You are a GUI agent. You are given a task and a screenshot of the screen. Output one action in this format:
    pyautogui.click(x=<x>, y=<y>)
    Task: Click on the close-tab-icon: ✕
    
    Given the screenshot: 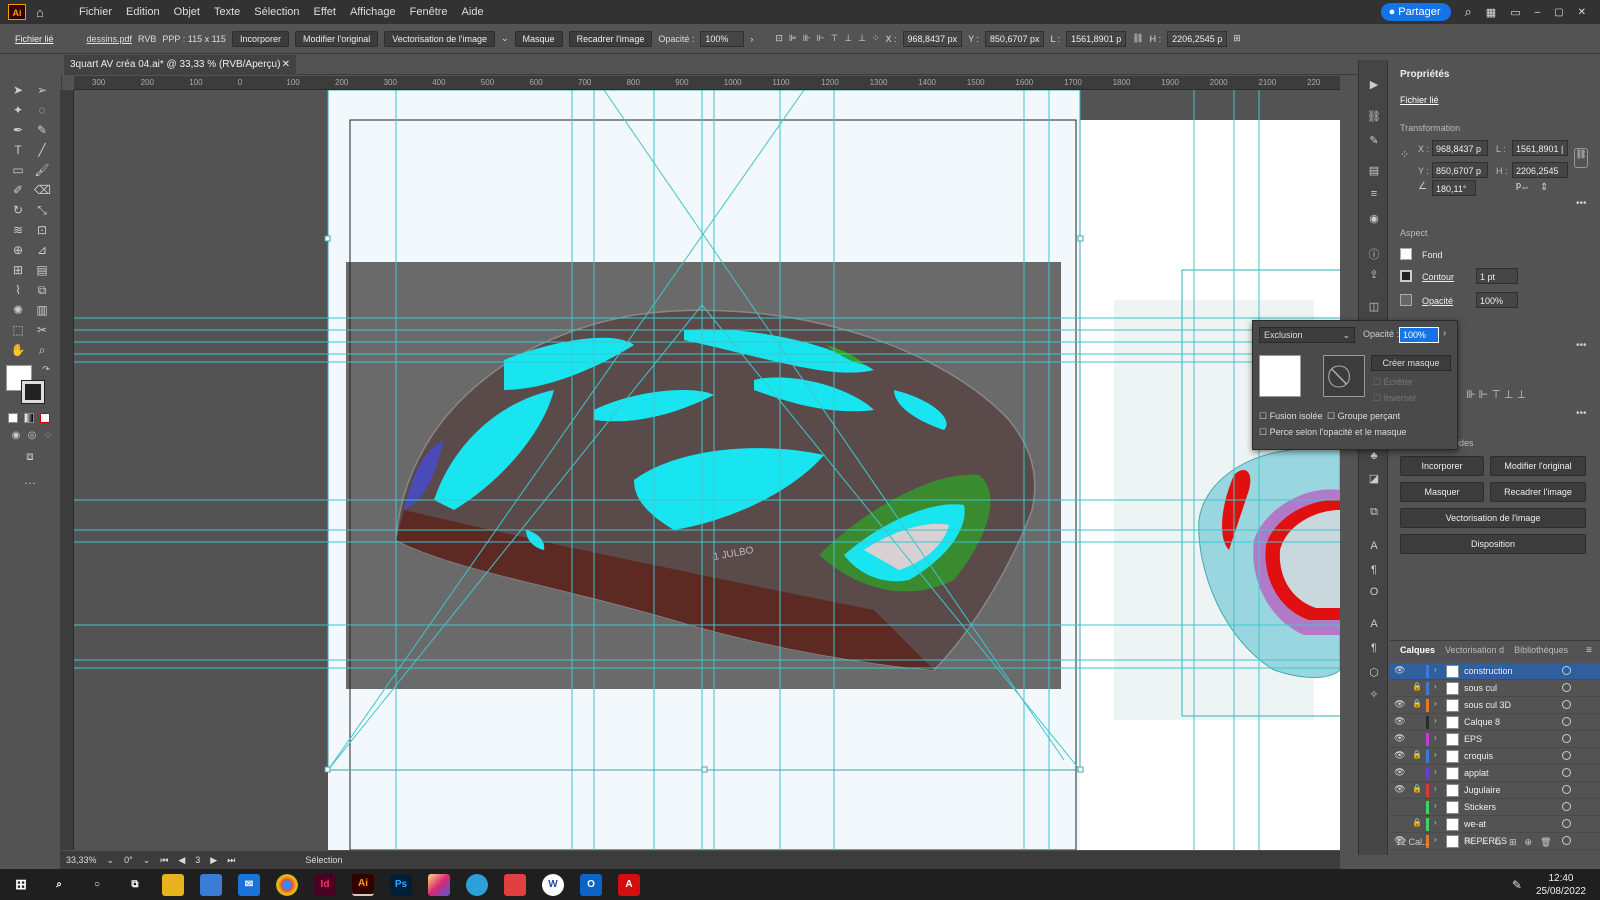 What is the action you would take?
    pyautogui.click(x=286, y=65)
    